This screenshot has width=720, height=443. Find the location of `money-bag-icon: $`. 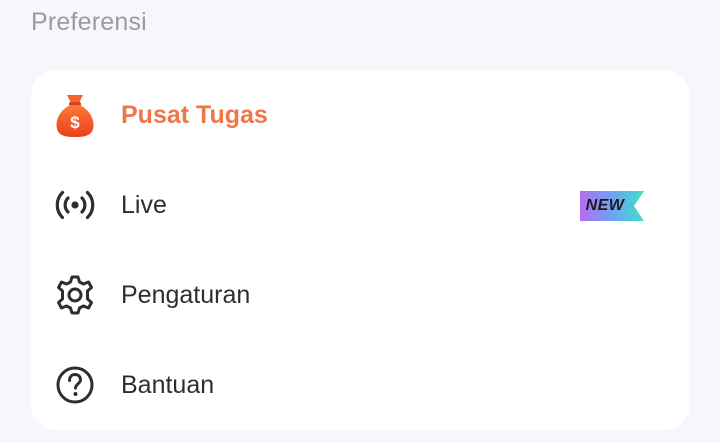

money-bag-icon: $ is located at coordinates (75, 115).